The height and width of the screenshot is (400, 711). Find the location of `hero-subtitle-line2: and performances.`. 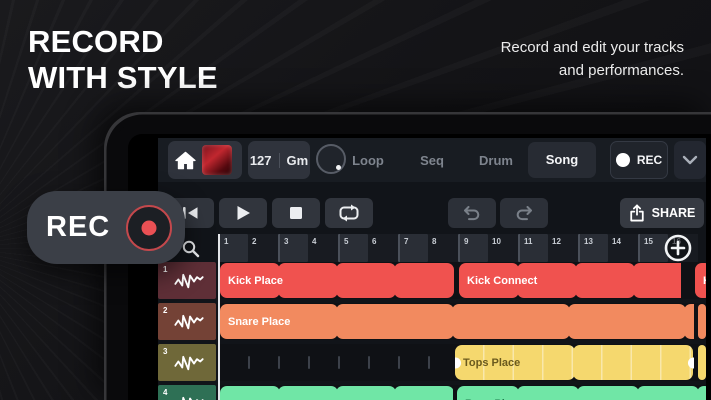

hero-subtitle-line2: and performances. is located at coordinates (621, 70).